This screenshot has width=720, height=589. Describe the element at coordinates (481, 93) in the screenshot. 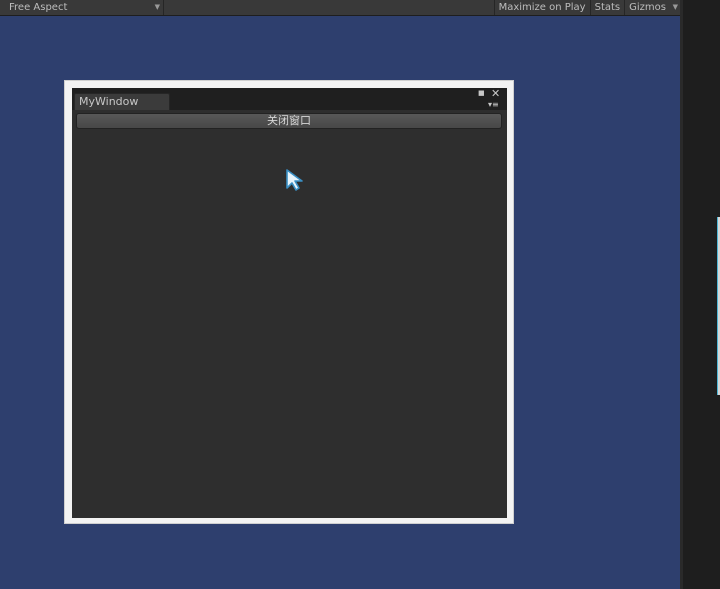

I see `maximize-icon: ■` at that location.